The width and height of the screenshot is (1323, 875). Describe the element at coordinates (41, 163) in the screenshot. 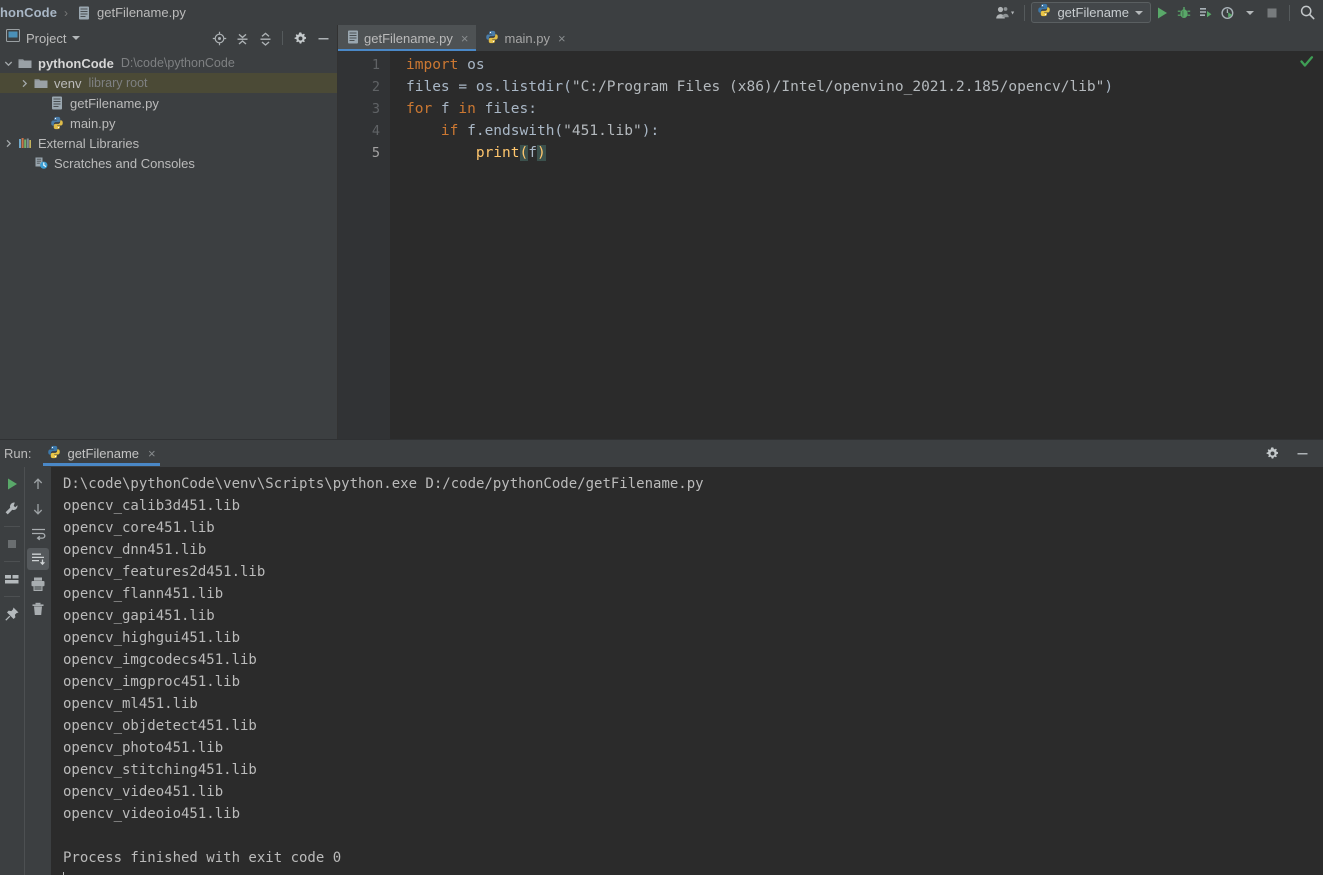

I see `scratches-icon` at that location.